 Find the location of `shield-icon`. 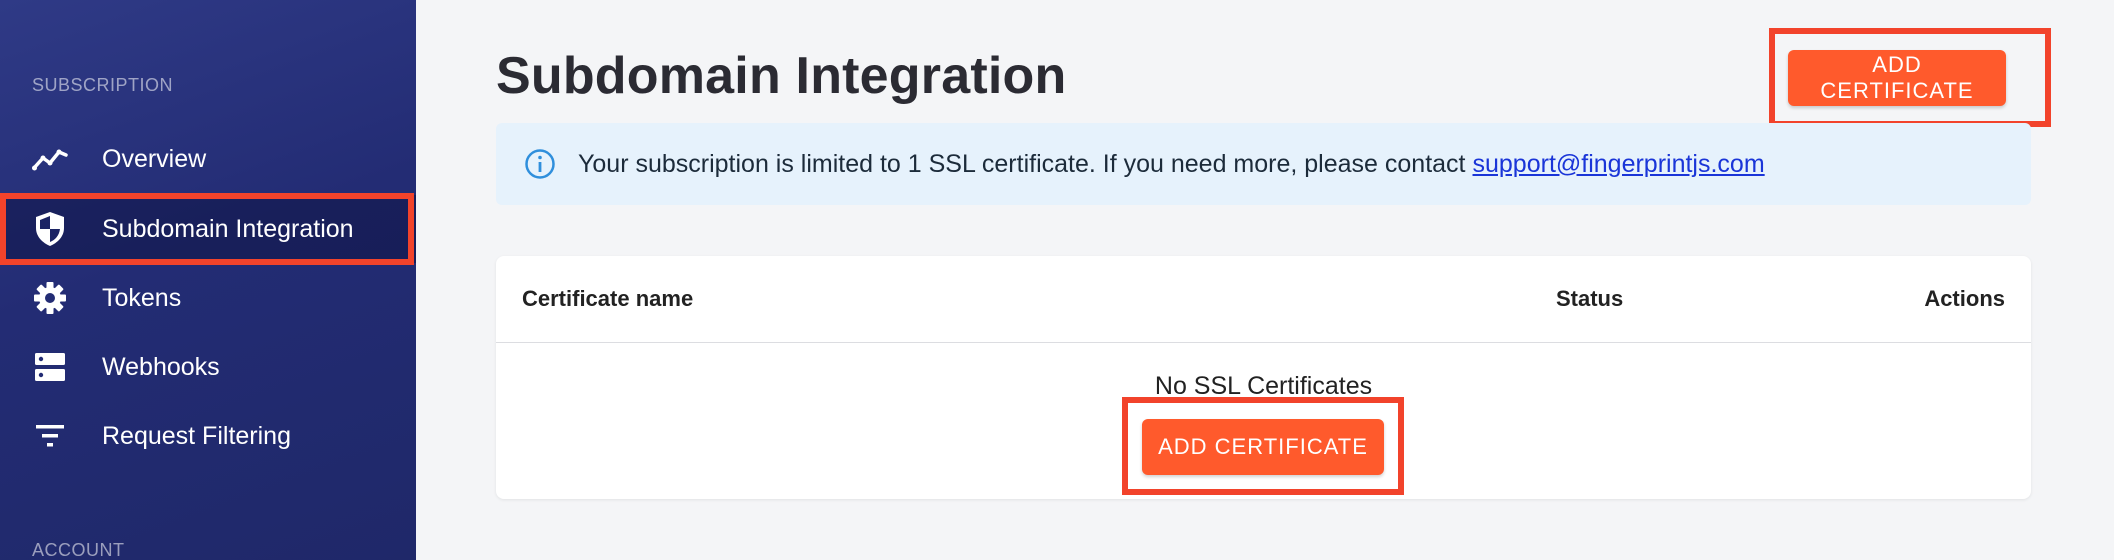

shield-icon is located at coordinates (50, 229).